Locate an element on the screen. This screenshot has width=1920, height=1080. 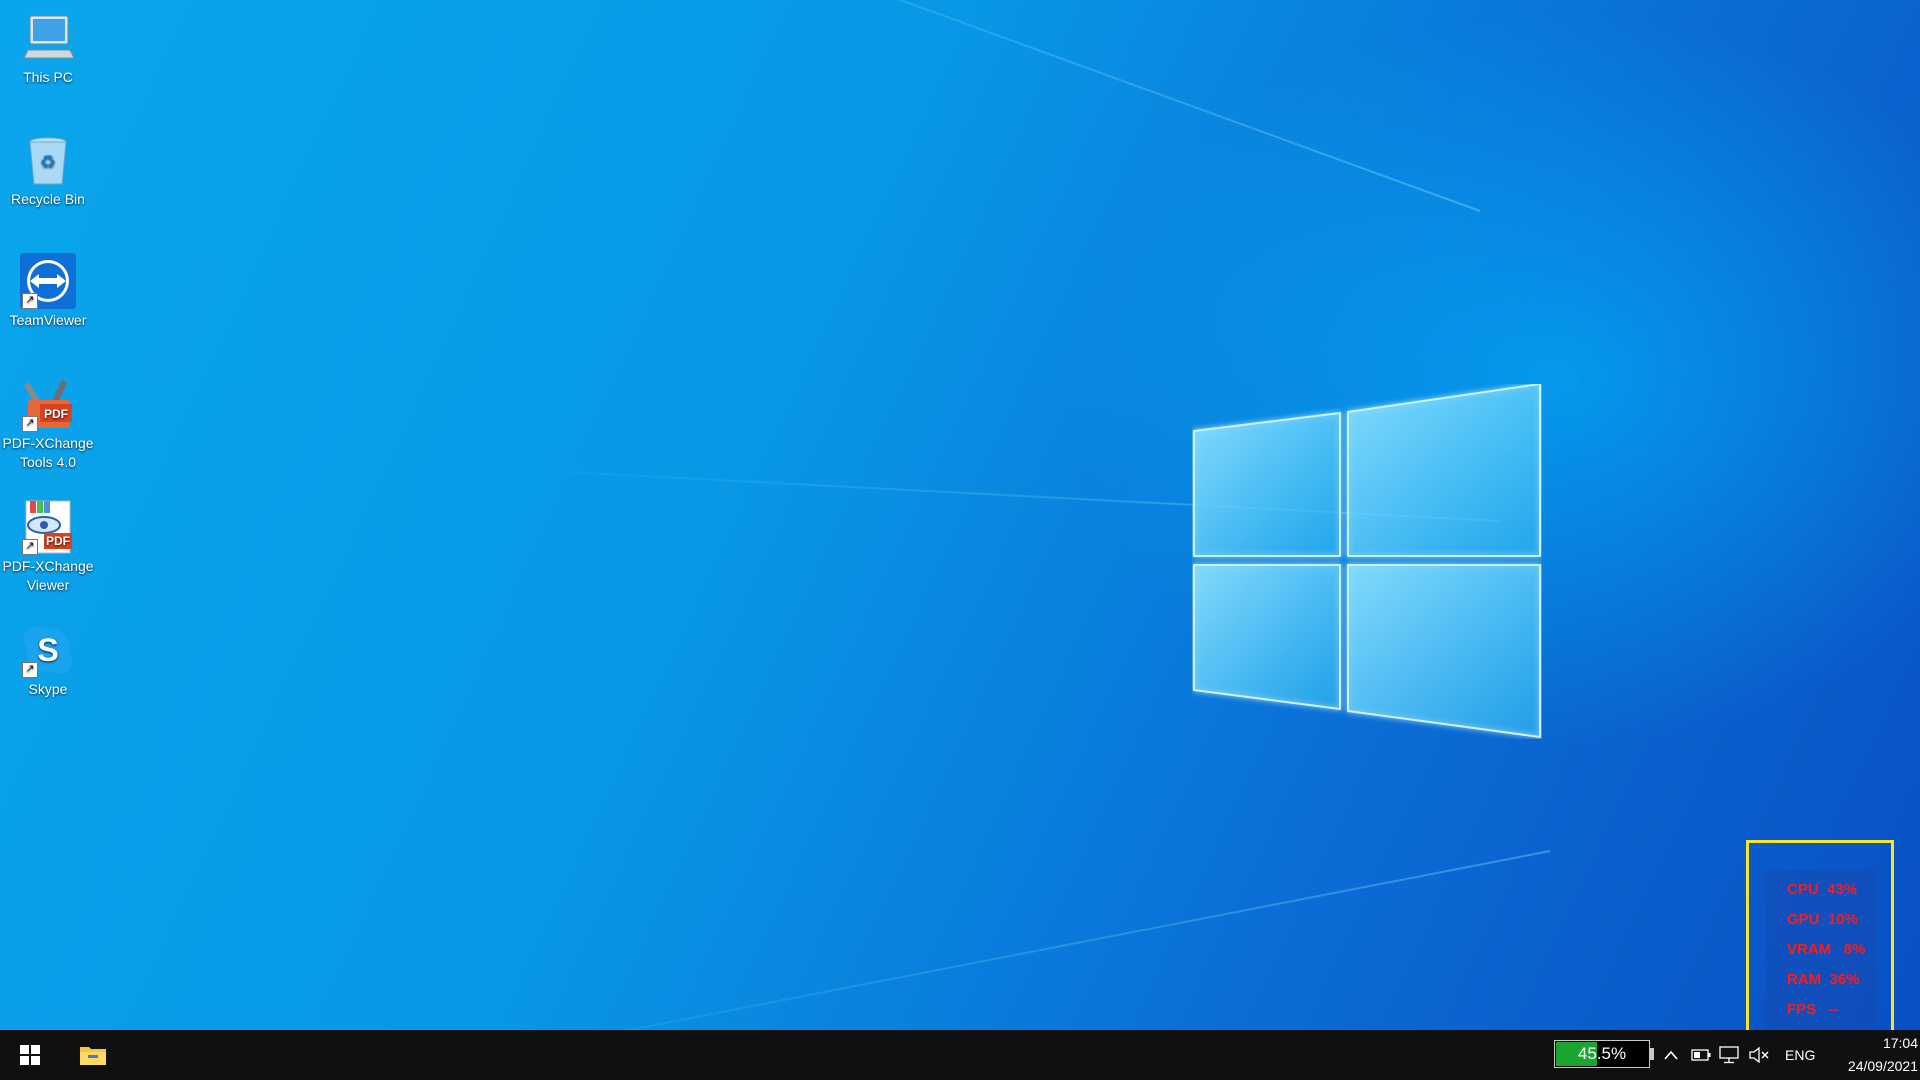
network-tray-button is located at coordinates (1730, 1055).